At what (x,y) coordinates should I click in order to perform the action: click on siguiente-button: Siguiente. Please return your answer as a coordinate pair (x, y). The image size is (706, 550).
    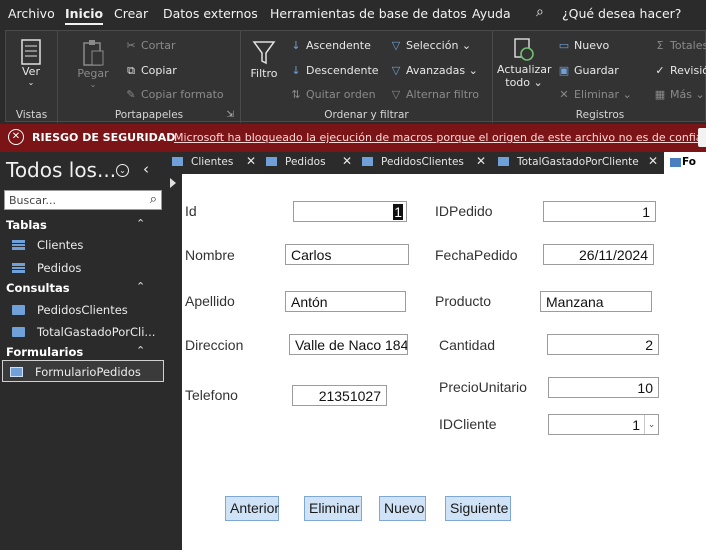
    Looking at the image, I should click on (478, 508).